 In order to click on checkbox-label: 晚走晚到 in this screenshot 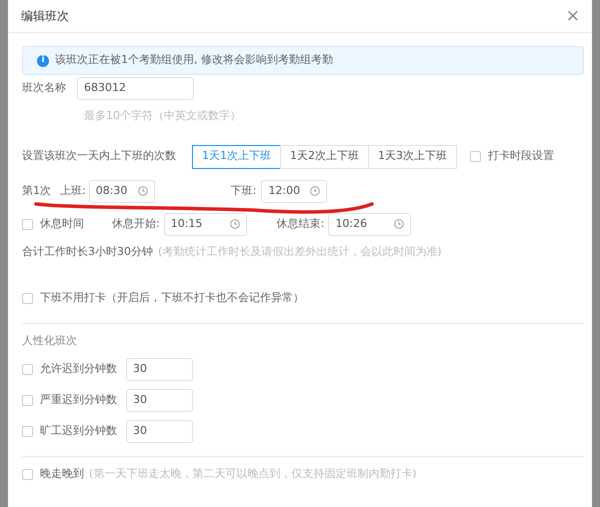, I will do `click(62, 474)`.